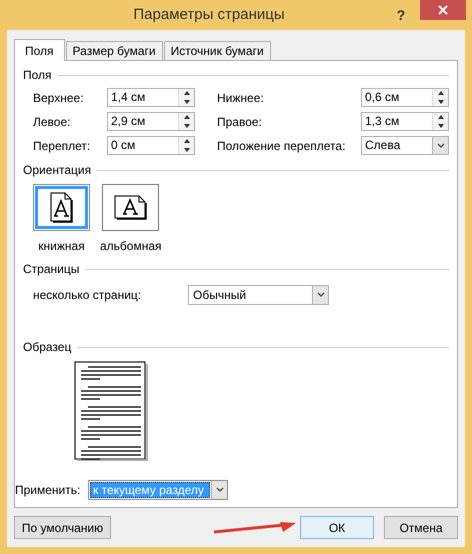  Describe the element at coordinates (240, 122) in the screenshot. I see `field-label: Правое:` at that location.